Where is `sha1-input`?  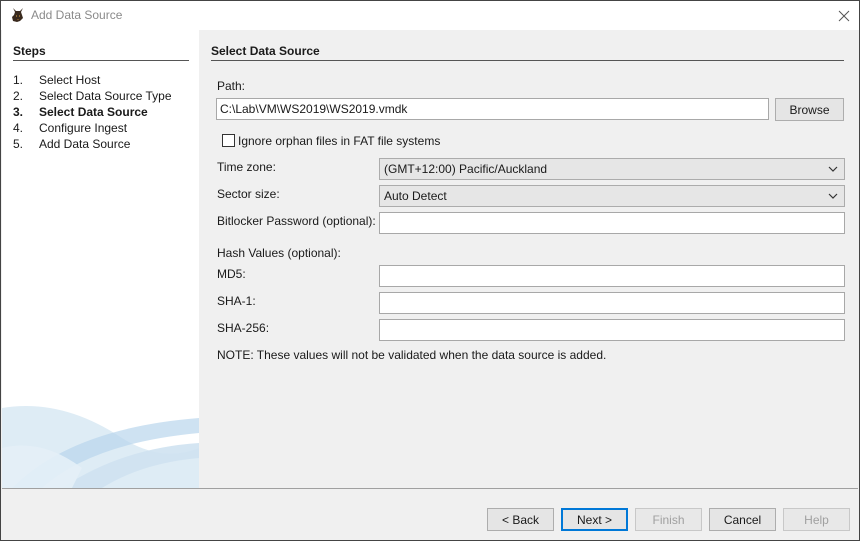
sha1-input is located at coordinates (612, 303).